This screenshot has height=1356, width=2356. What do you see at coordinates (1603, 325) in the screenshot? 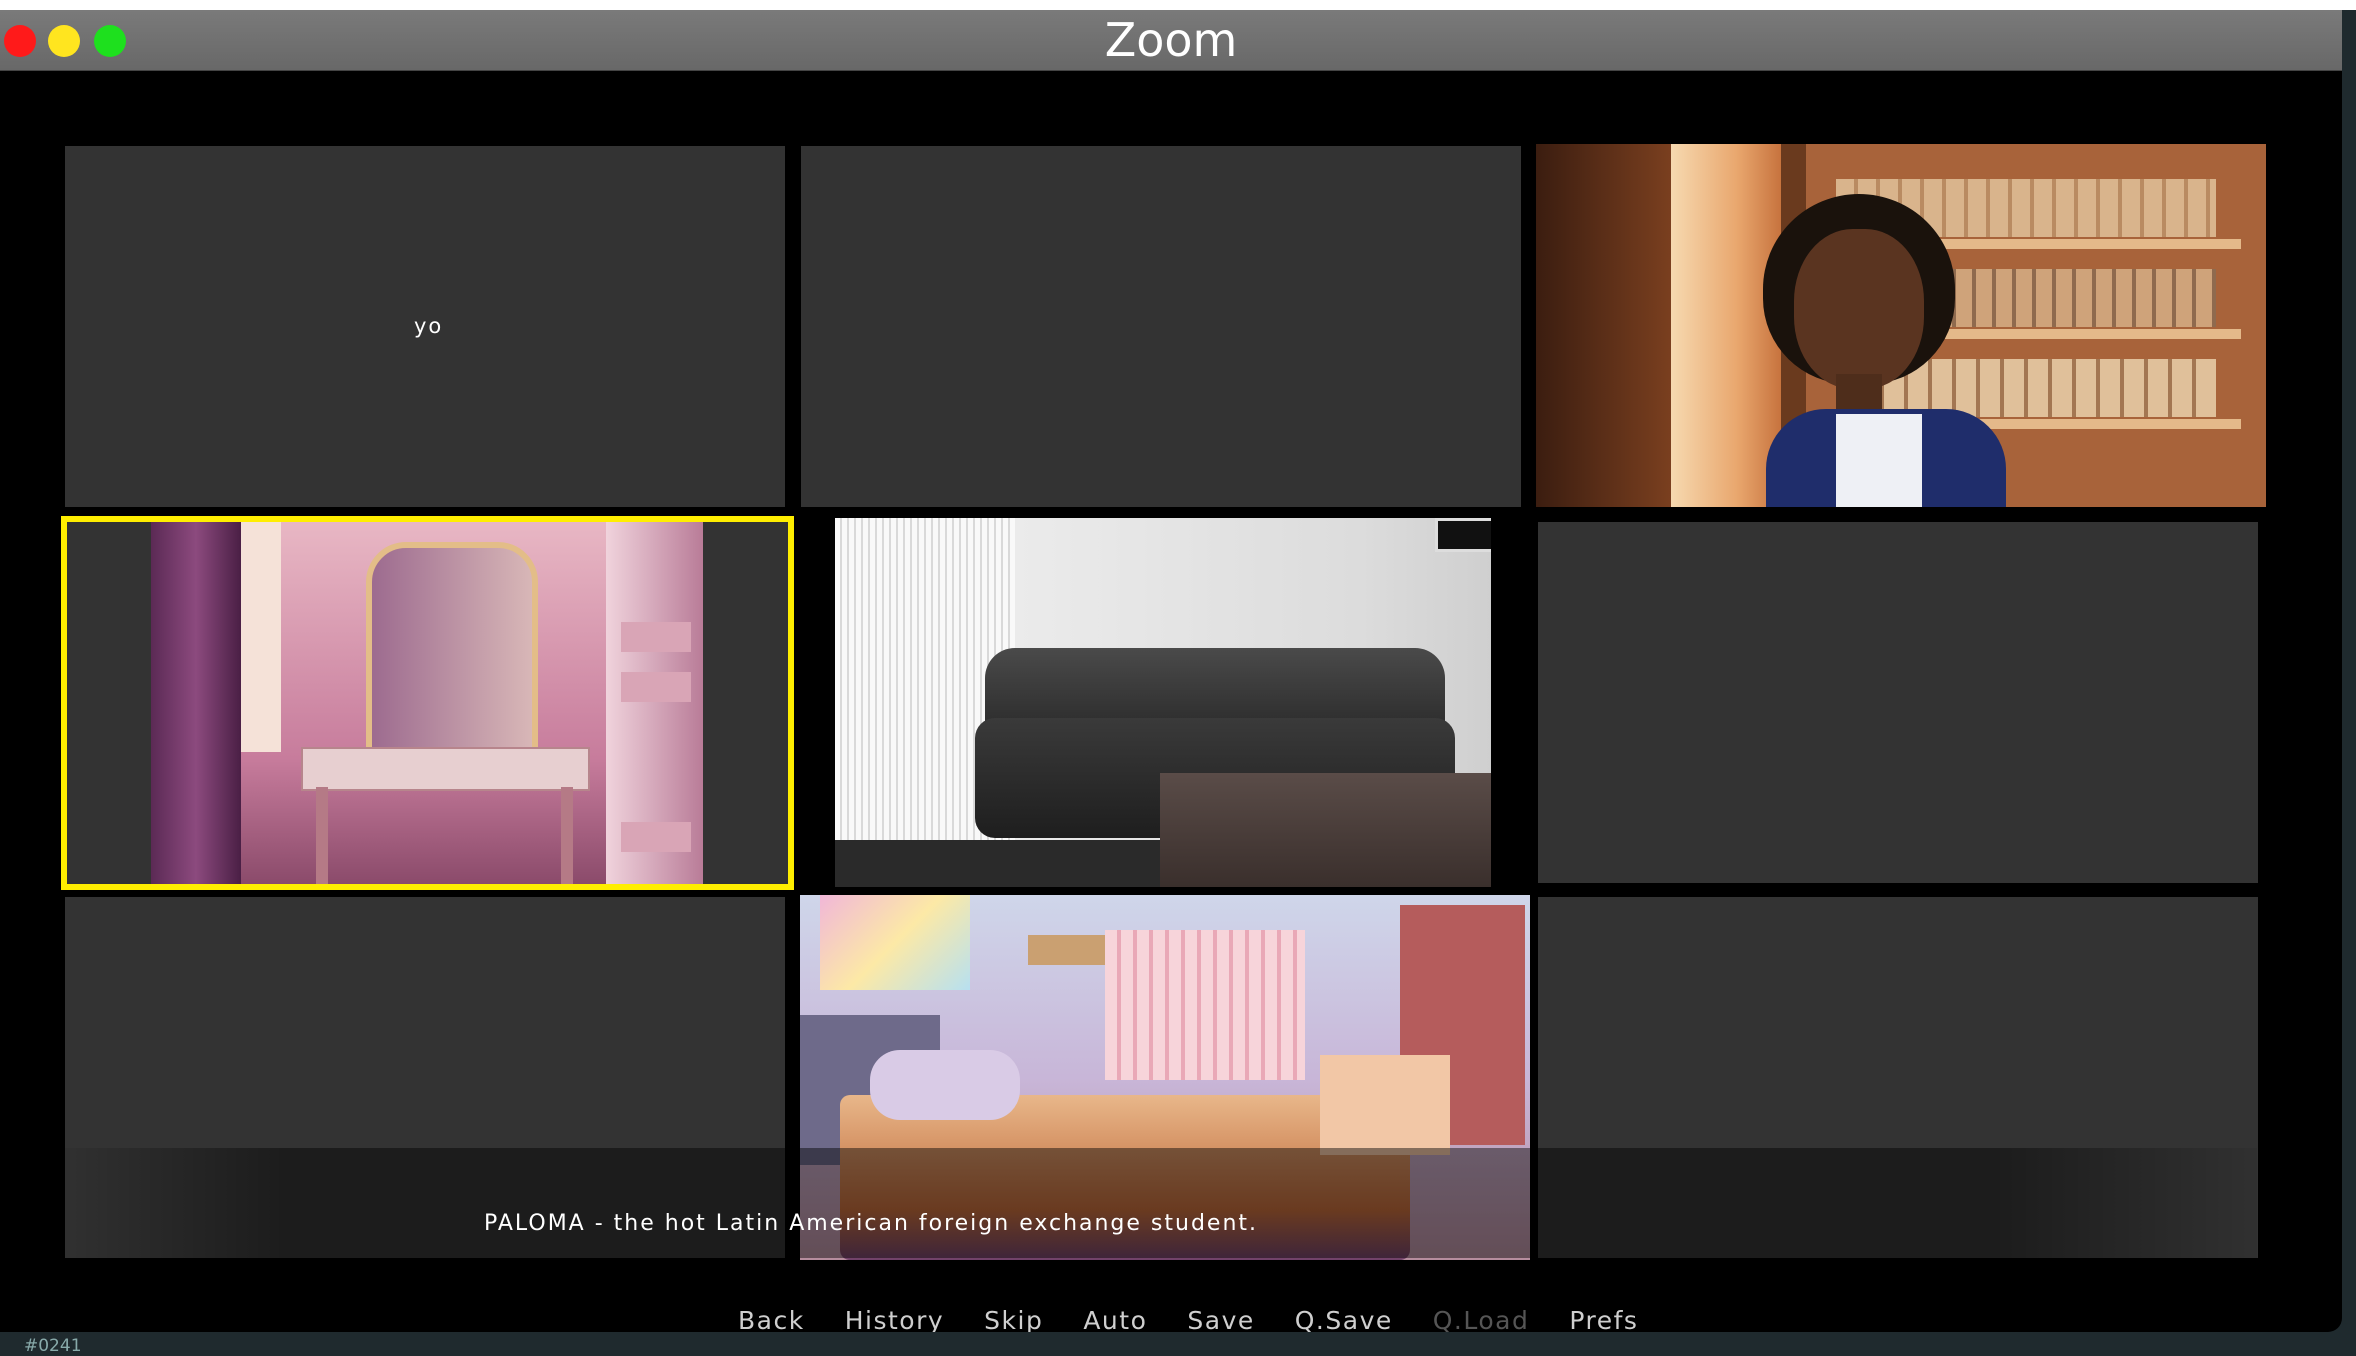
I see `library-curtain` at bounding box center [1603, 325].